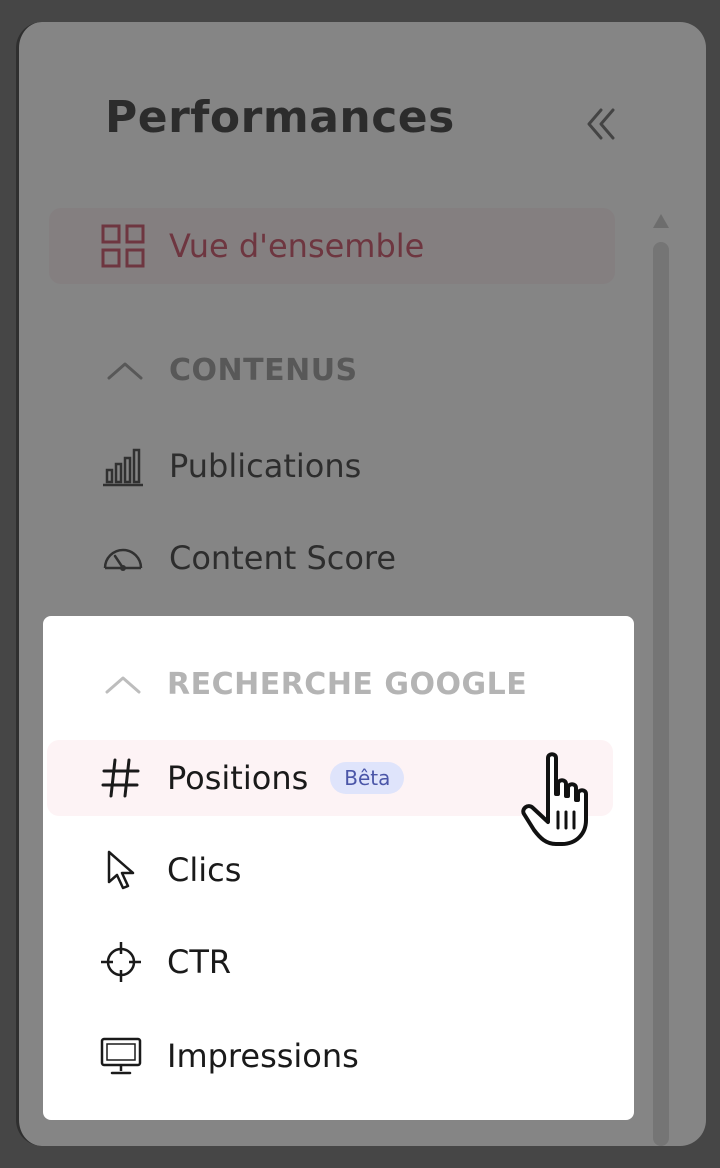 The image size is (720, 1168). Describe the element at coordinates (199, 962) in the screenshot. I see `sidebar-item-label: CTR` at that location.